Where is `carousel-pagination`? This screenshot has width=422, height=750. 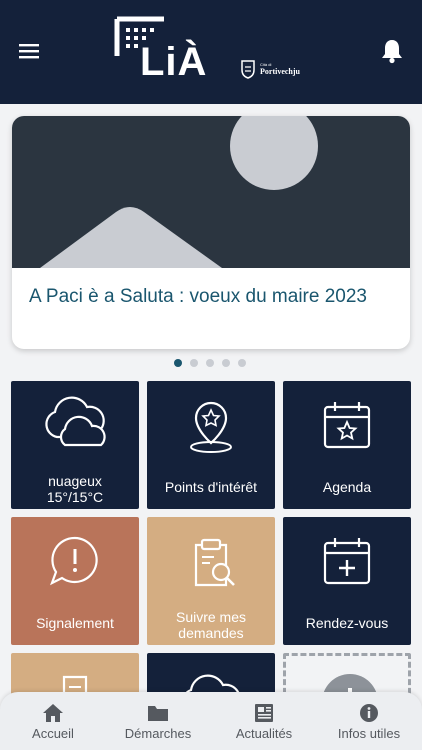 carousel-pagination is located at coordinates (210, 363).